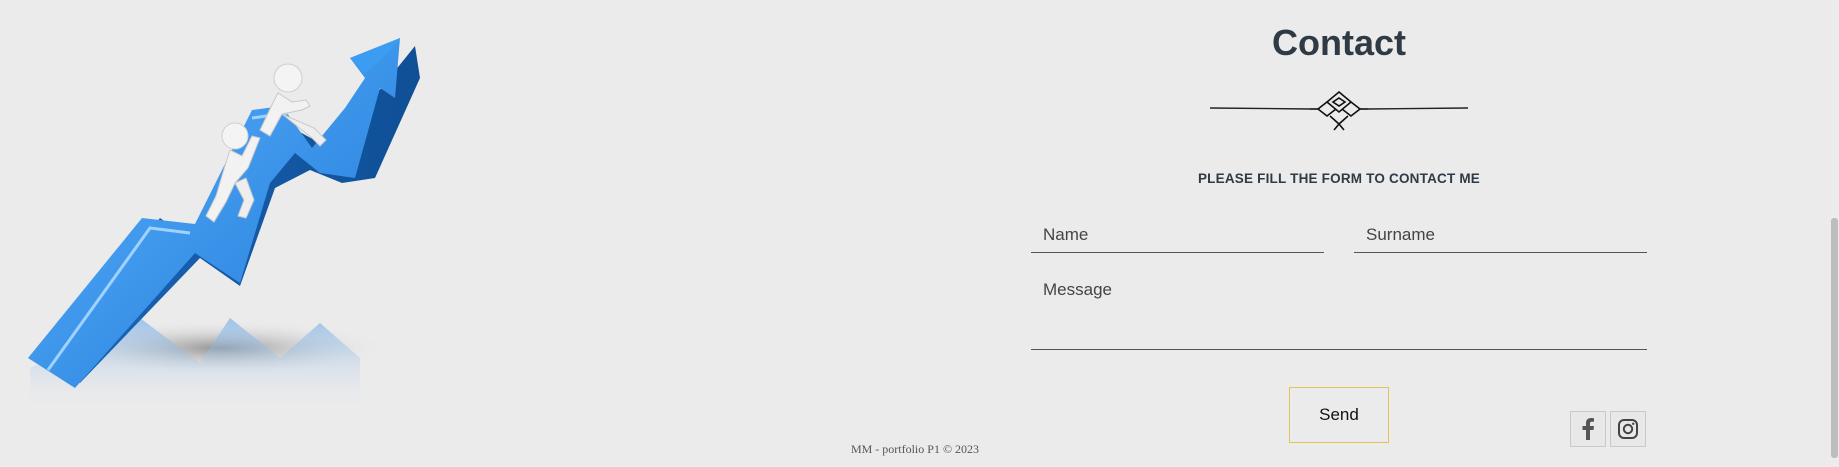 Image resolution: width=1839 pixels, height=467 pixels. What do you see at coordinates (1834, 338) in the screenshot?
I see `scrollbar-thumb` at bounding box center [1834, 338].